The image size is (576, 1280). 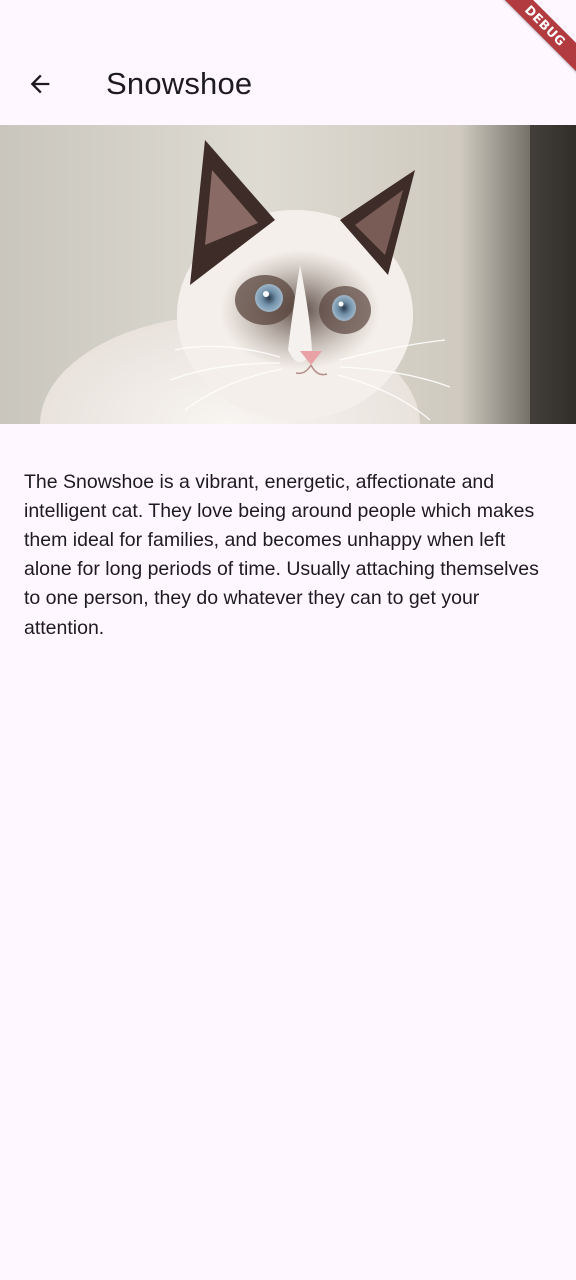 I want to click on page-title: Snowshoe, so click(x=179, y=83).